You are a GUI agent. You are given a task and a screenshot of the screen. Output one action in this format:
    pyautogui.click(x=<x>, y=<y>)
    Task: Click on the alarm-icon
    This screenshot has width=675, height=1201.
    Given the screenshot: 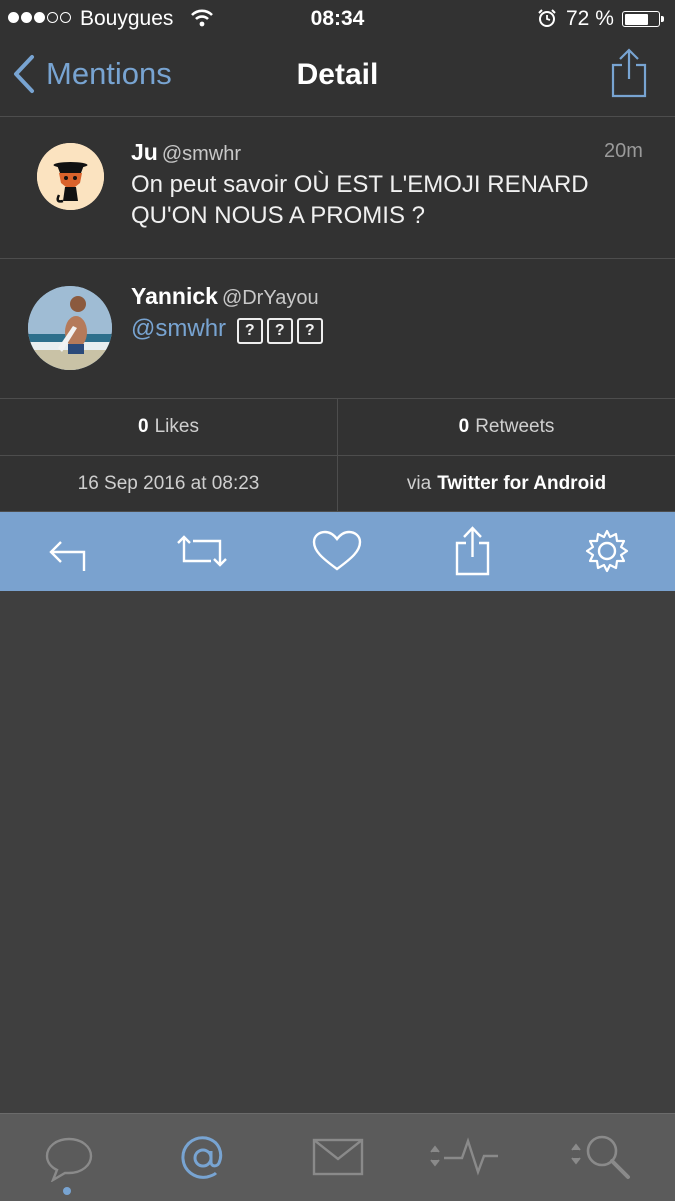 What is the action you would take?
    pyautogui.click(x=547, y=18)
    